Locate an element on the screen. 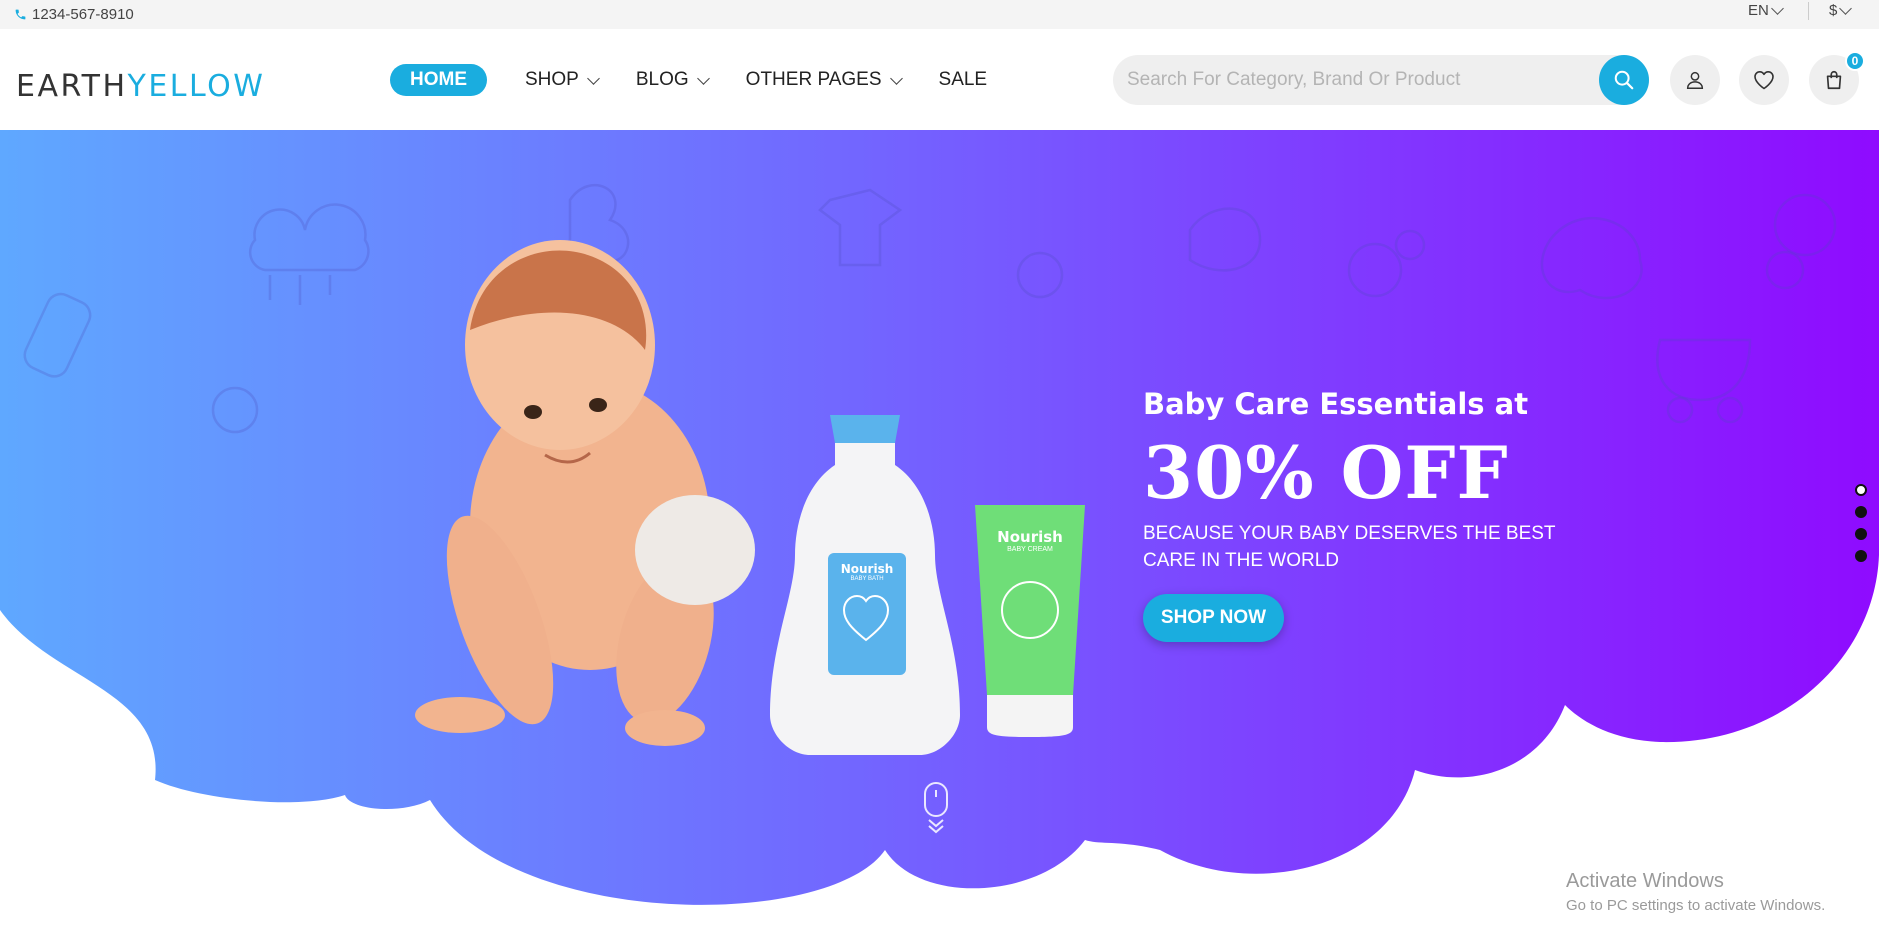  currency-selector: $ is located at coordinates (1841, 10).